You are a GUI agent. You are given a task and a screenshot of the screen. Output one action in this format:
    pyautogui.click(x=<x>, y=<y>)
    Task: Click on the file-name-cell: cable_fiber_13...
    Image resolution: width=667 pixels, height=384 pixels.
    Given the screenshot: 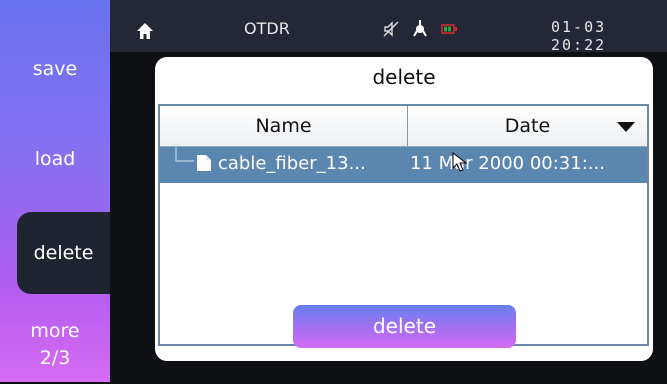 What is the action you would take?
    pyautogui.click(x=292, y=163)
    